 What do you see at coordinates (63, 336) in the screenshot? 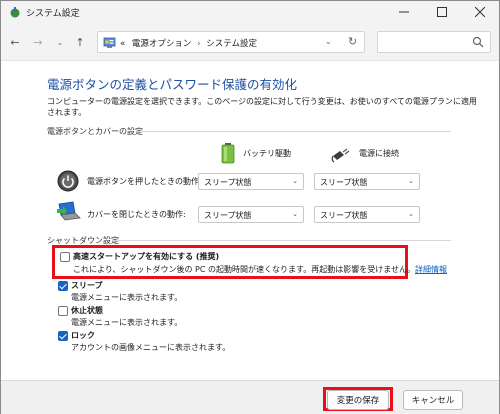
I see `lock-checkbox` at bounding box center [63, 336].